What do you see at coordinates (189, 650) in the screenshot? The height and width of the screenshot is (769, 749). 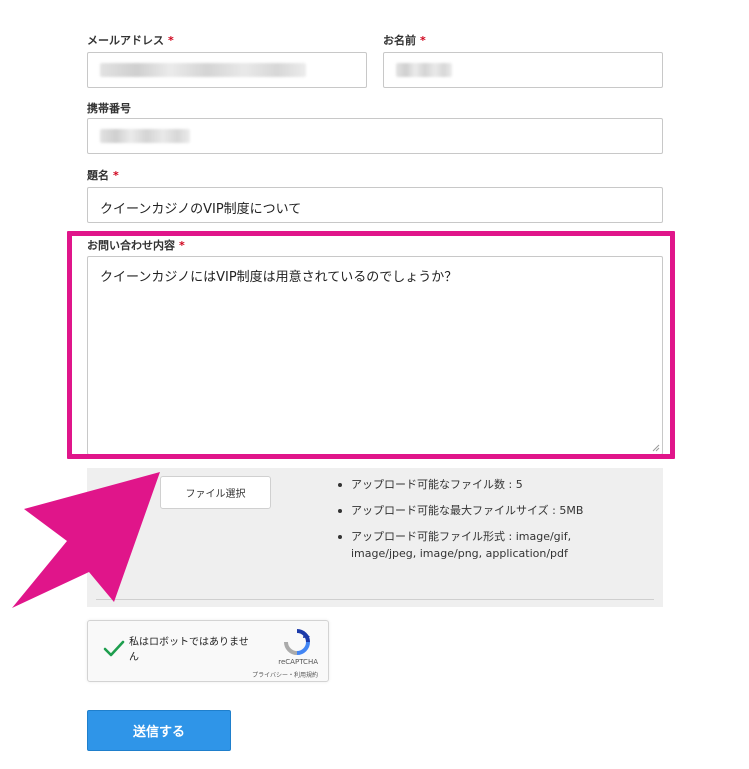 I see `recaptcha-label: 私はロボットではありません` at bounding box center [189, 650].